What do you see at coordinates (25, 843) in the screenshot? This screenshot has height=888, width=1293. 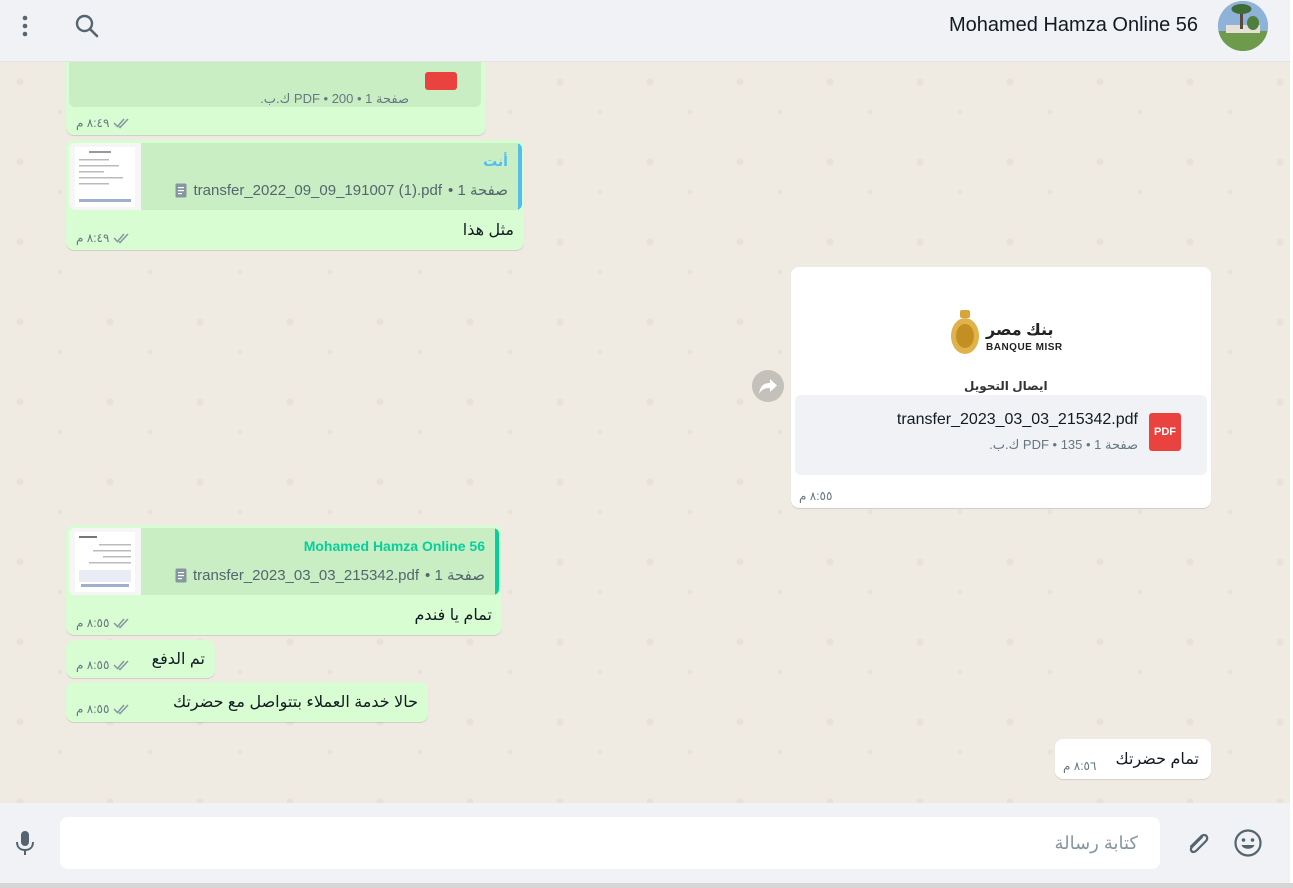 I see `microphone-icon` at bounding box center [25, 843].